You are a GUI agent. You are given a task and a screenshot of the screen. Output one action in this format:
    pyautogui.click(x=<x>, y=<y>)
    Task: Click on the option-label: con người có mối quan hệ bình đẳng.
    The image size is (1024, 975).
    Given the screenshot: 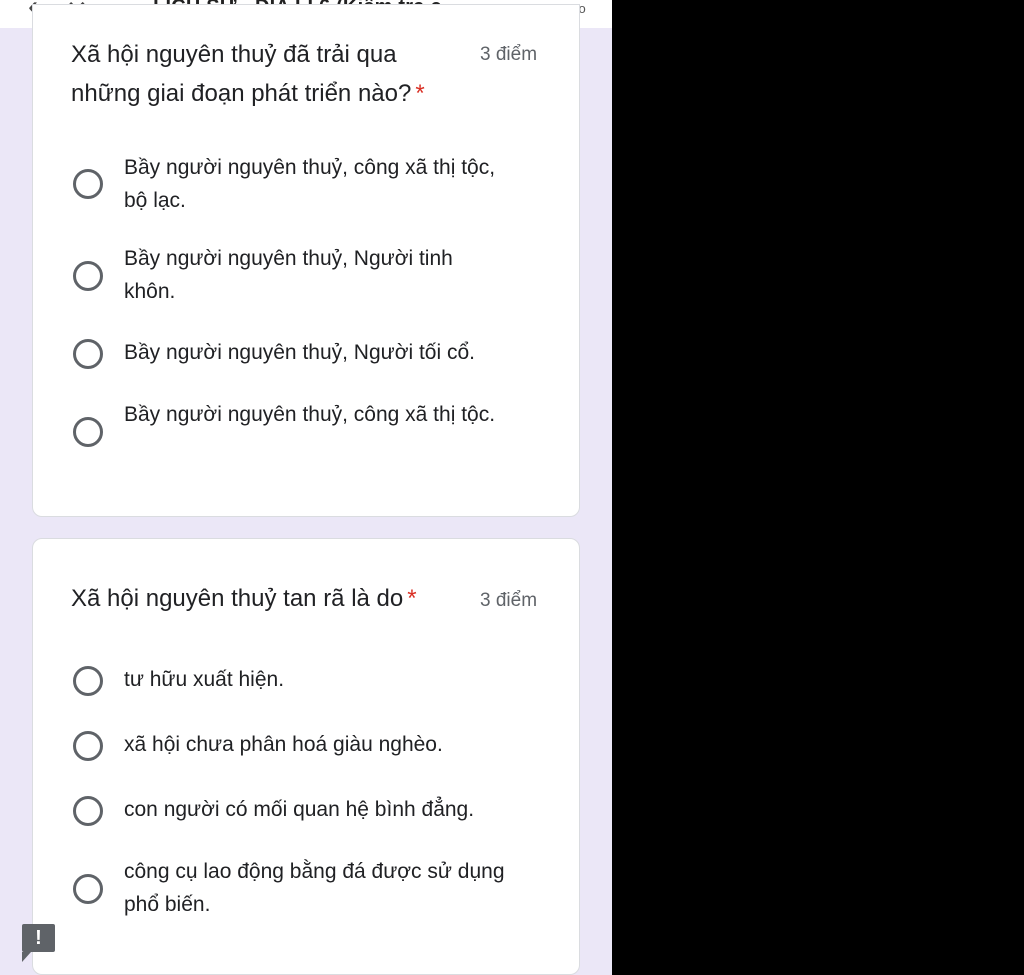 What is the action you would take?
    pyautogui.click(x=299, y=809)
    